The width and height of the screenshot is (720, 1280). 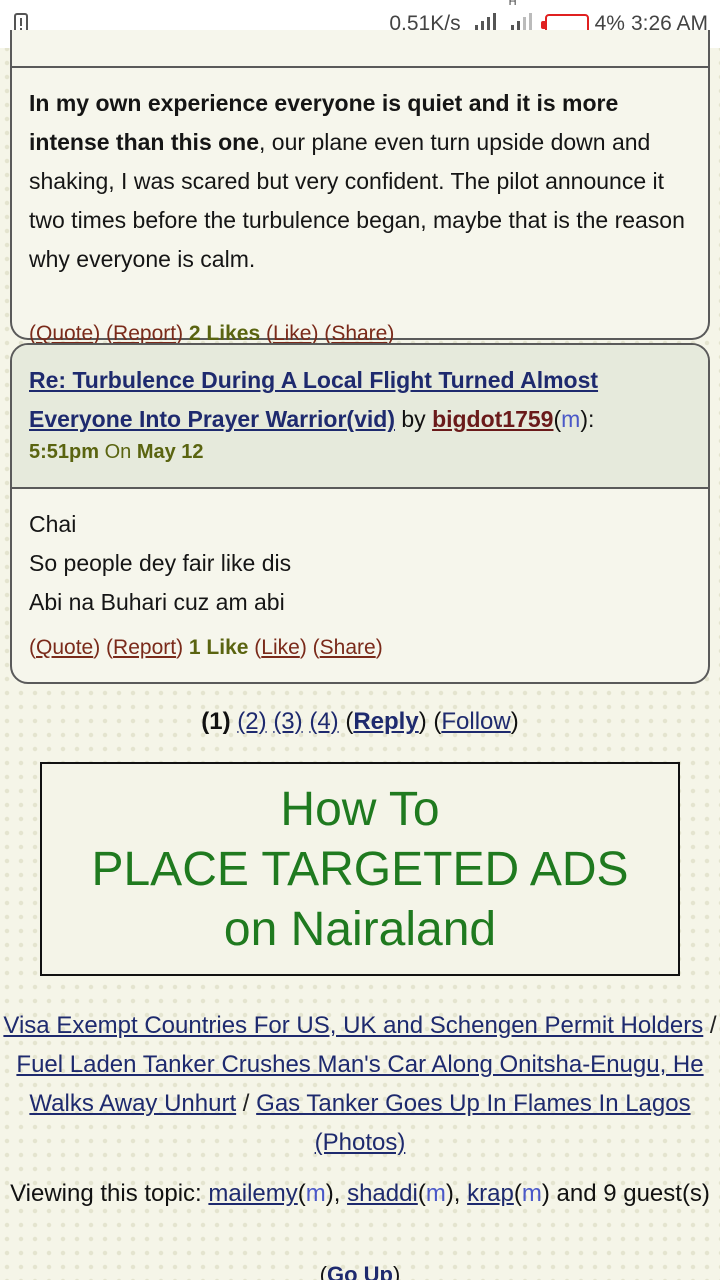 I want to click on post-line: So people dey fair like dis, so click(x=160, y=563).